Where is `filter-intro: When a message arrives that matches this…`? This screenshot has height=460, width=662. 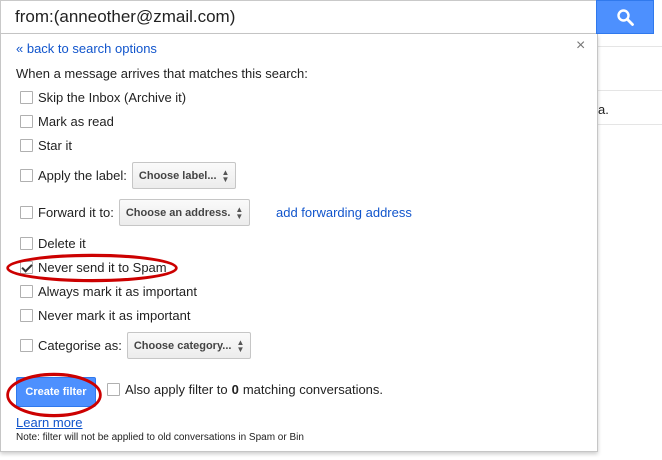
filter-intro: When a message arrives that matches this… is located at coordinates (162, 73).